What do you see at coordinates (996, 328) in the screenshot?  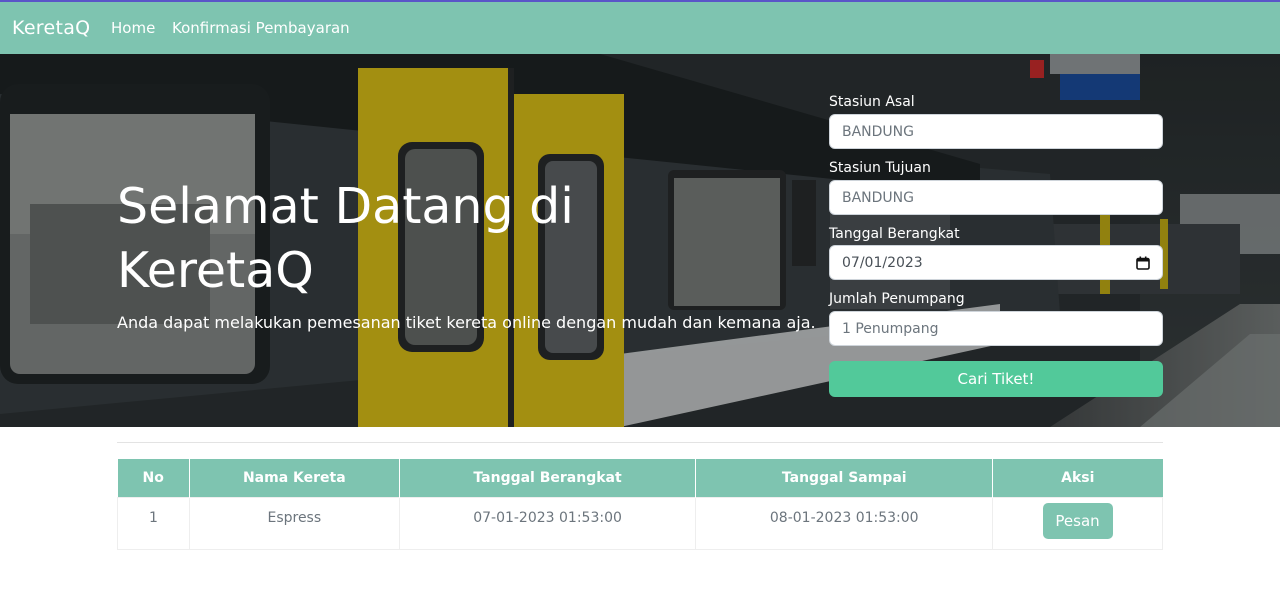 I see `jumlah-penumpang-select: 1 Penumpang` at bounding box center [996, 328].